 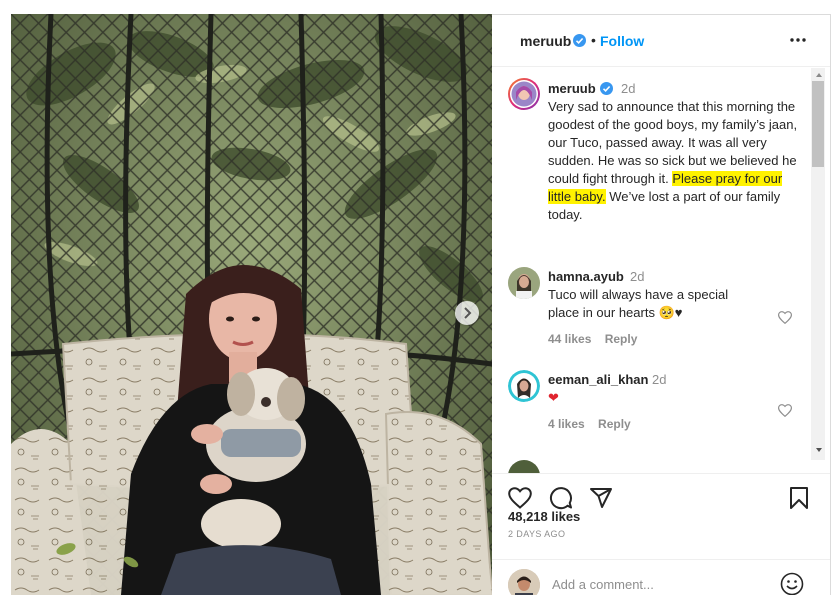 What do you see at coordinates (601, 498) in the screenshot?
I see `paper-plane-icon` at bounding box center [601, 498].